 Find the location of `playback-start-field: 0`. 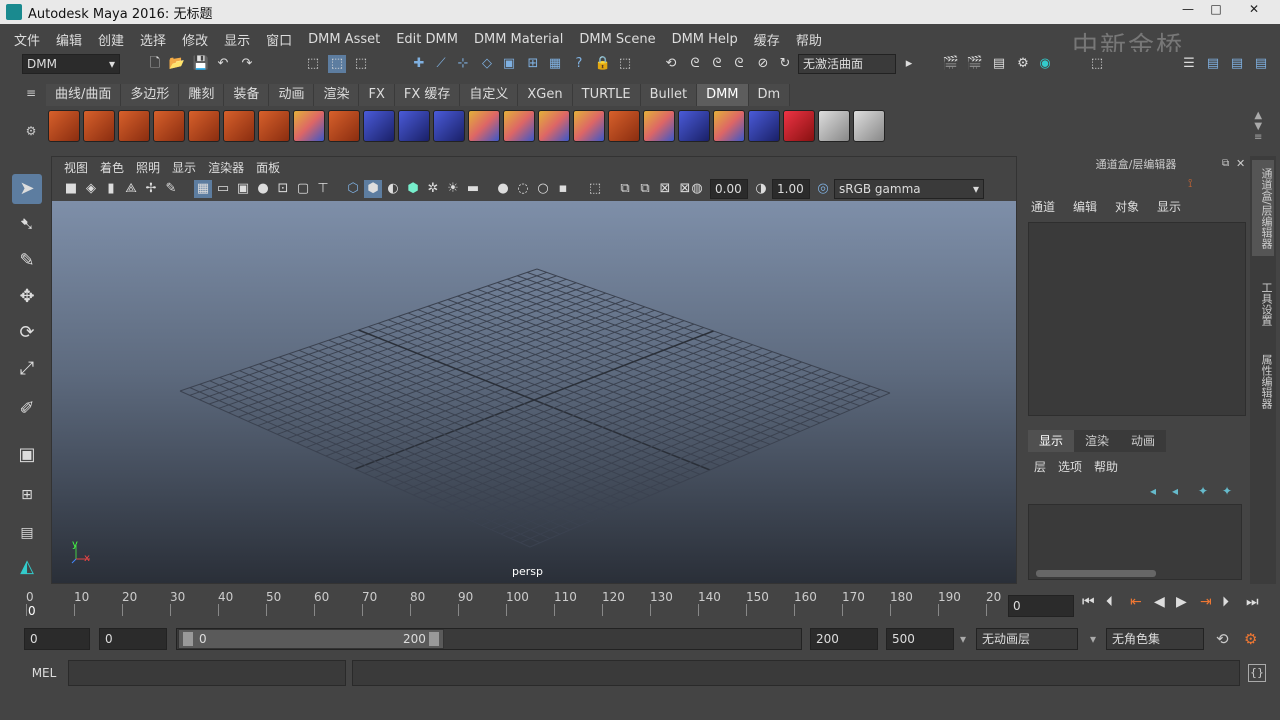

playback-start-field: 0 is located at coordinates (133, 639).